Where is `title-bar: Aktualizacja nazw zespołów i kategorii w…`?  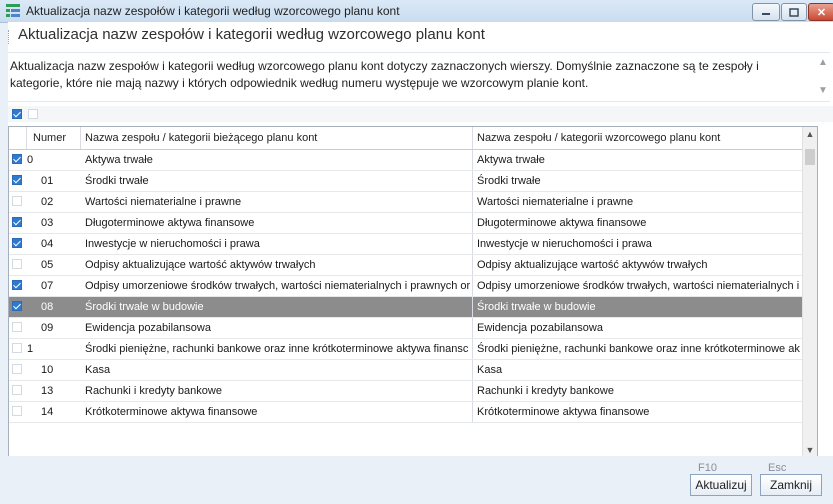 title-bar: Aktualizacja nazw zespołów i kategorii w… is located at coordinates (416, 11).